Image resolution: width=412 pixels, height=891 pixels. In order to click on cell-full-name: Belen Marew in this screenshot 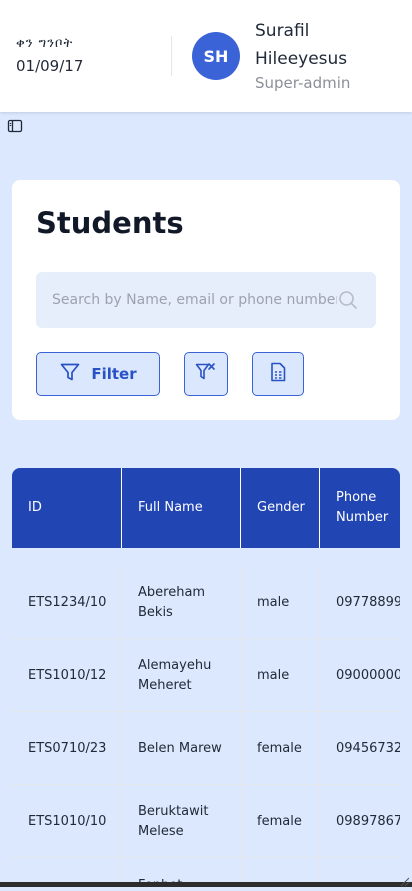, I will do `click(181, 748)`.